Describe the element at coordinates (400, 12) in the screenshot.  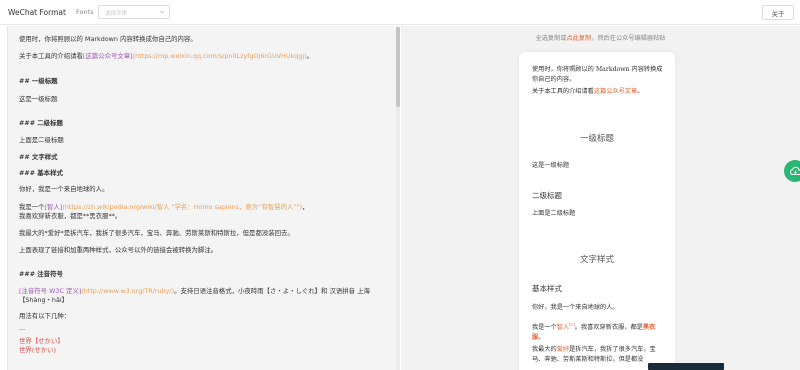
I see `top-bar: WeChat Format Fonts 选择字体 关于` at that location.